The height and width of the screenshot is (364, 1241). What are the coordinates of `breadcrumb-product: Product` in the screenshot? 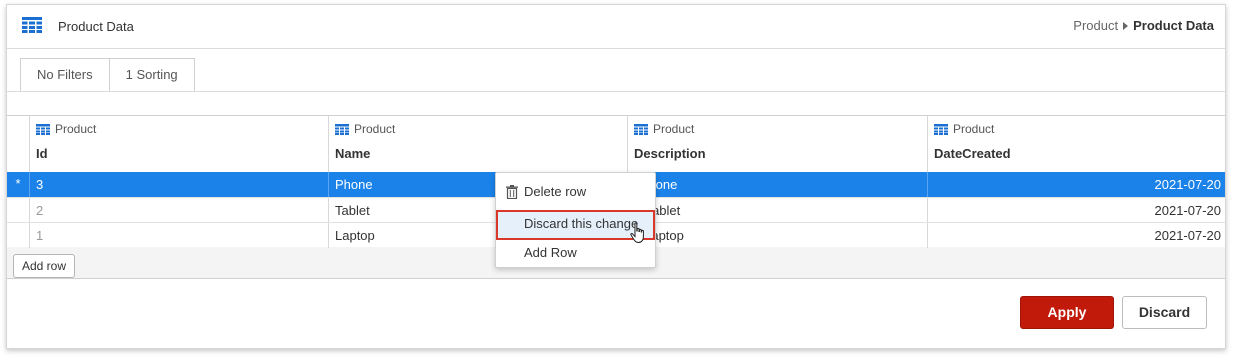 It's located at (1095, 25).